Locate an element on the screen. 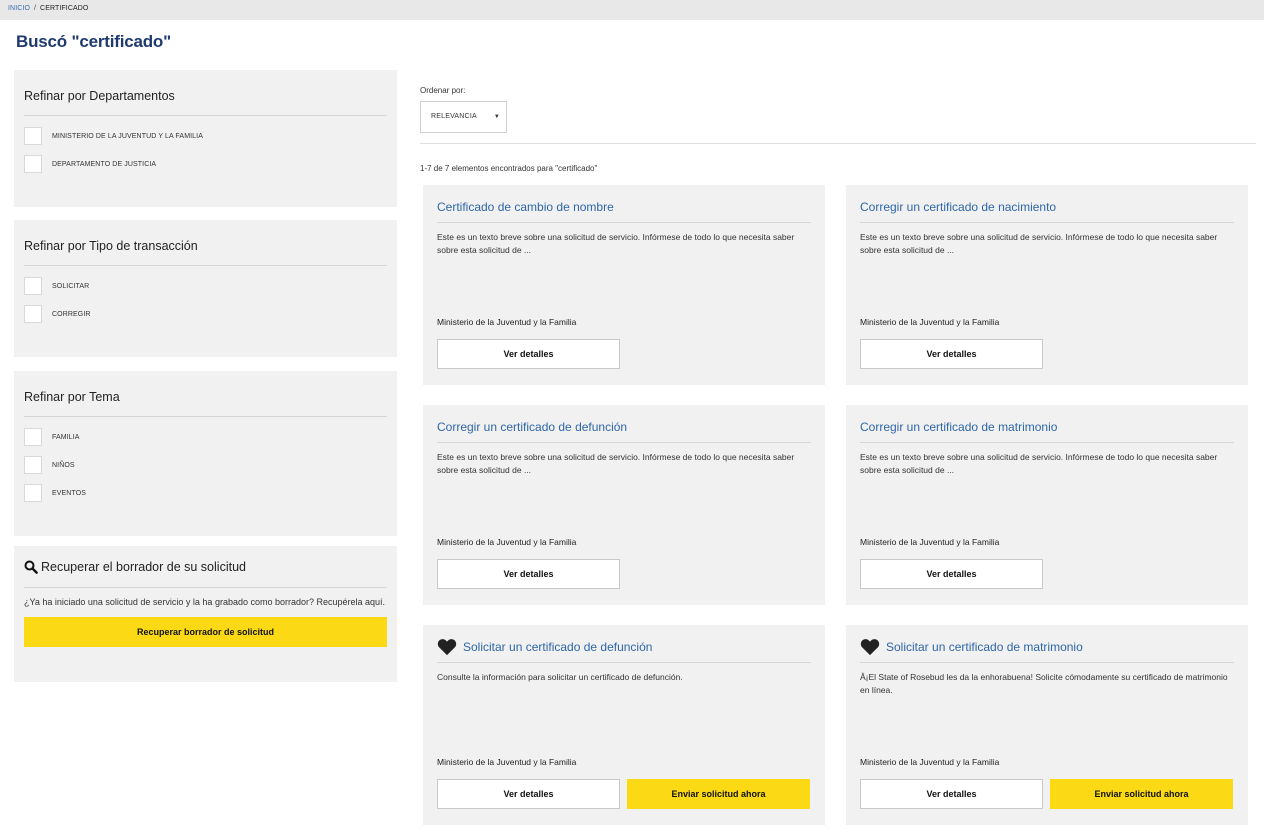 The height and width of the screenshot is (834, 1264). draft-title-text: Recuperar el borrador de su solicitud is located at coordinates (143, 566).